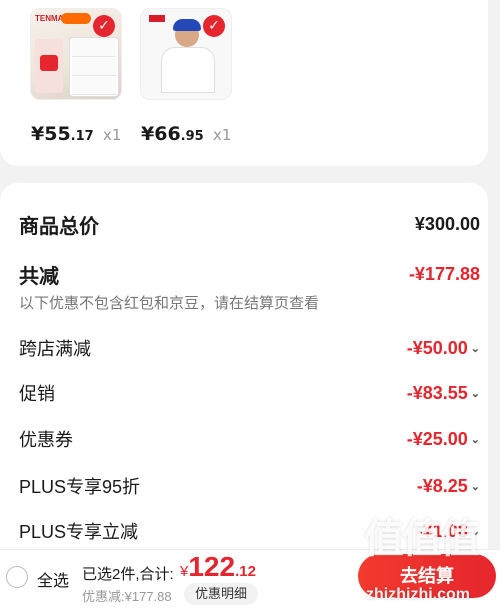  I want to click on reduce-row: 共减 -¥177.88, so click(249, 274).